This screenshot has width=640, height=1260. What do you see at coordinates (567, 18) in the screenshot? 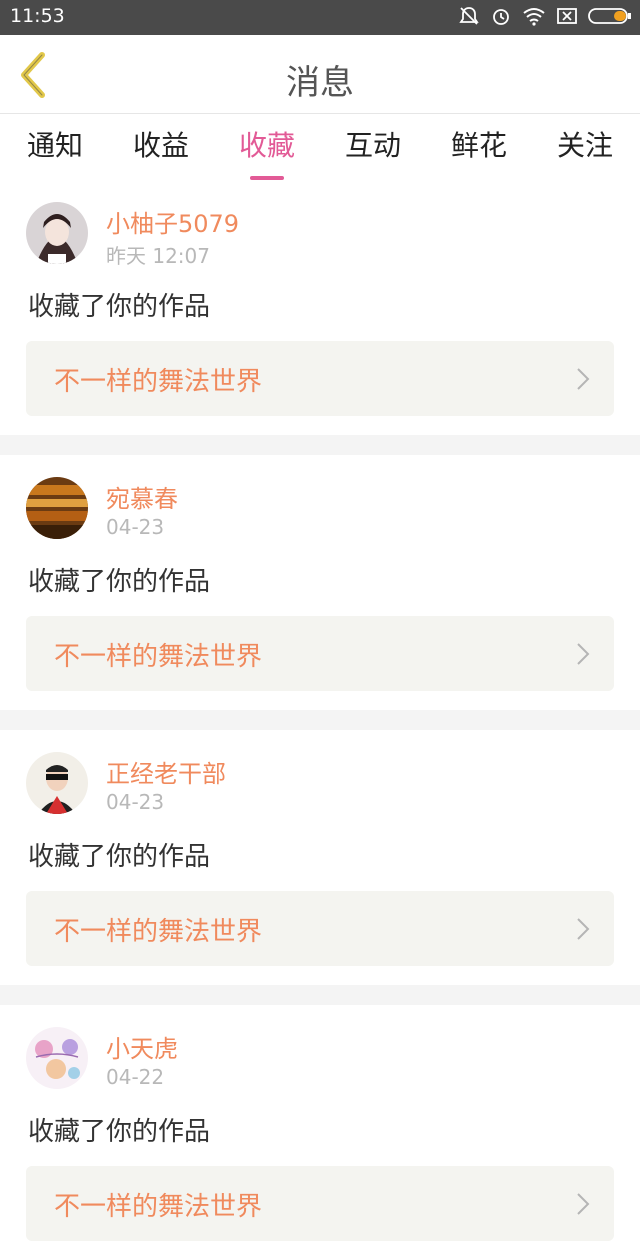
I see `sim-icon` at bounding box center [567, 18].